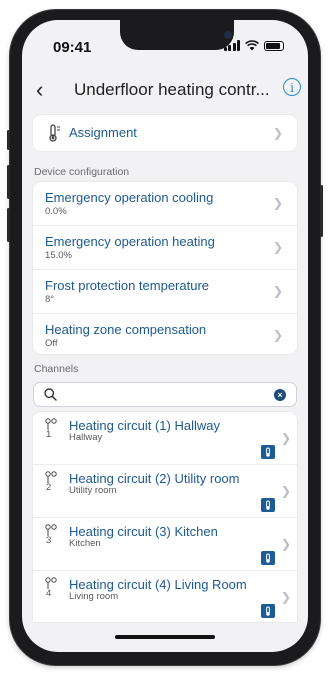 The height and width of the screenshot is (675, 330). I want to click on assignment-label: Assignment, so click(103, 132).